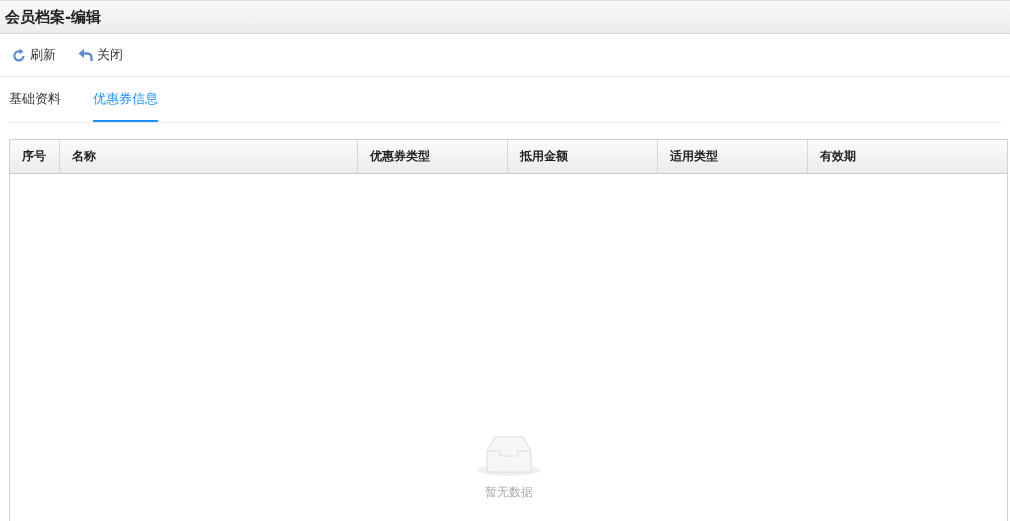 The width and height of the screenshot is (1010, 521). Describe the element at coordinates (583, 156) in the screenshot. I see `column-header: 抵用金额` at that location.